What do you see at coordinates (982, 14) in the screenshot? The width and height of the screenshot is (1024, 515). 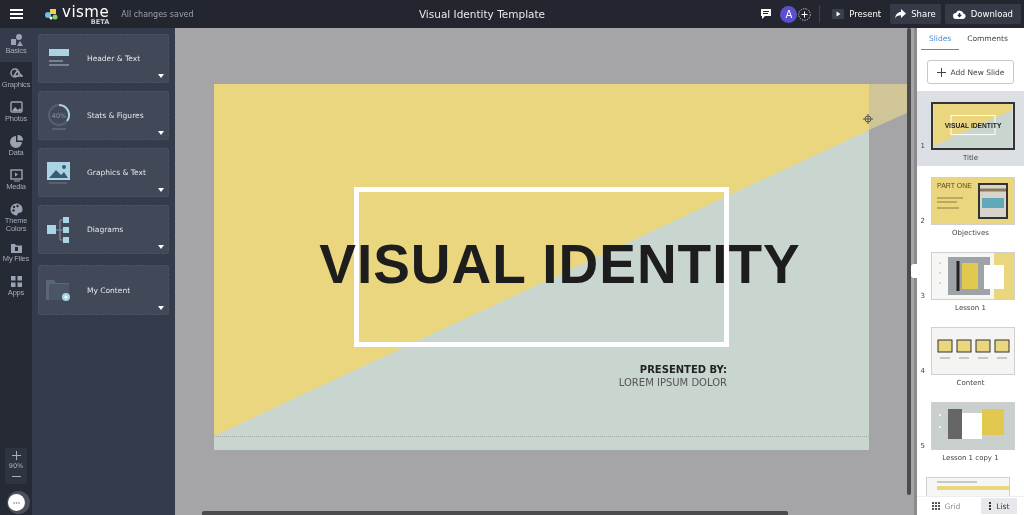 I see `download-button: Download` at bounding box center [982, 14].